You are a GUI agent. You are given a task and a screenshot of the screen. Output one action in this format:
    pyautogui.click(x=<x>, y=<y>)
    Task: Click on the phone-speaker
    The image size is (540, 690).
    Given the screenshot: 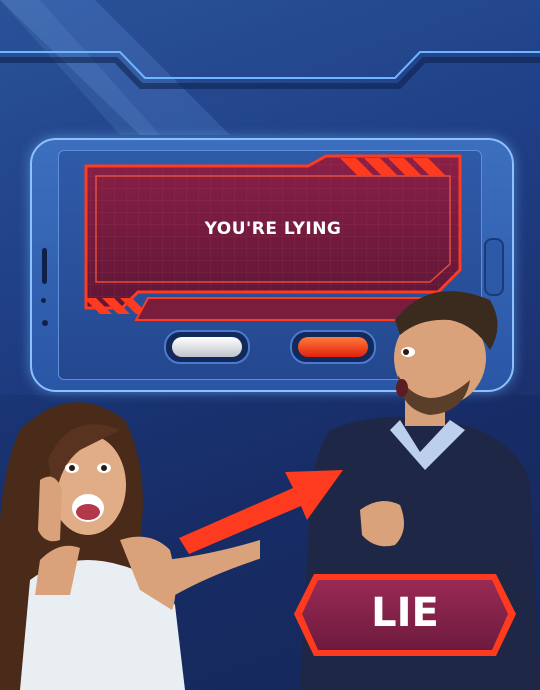 What is the action you would take?
    pyautogui.click(x=44, y=266)
    